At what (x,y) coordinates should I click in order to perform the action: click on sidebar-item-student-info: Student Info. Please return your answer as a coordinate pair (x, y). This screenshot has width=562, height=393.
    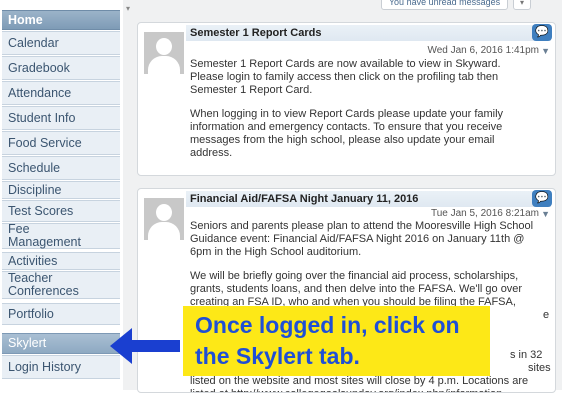
    Looking at the image, I should click on (61, 118).